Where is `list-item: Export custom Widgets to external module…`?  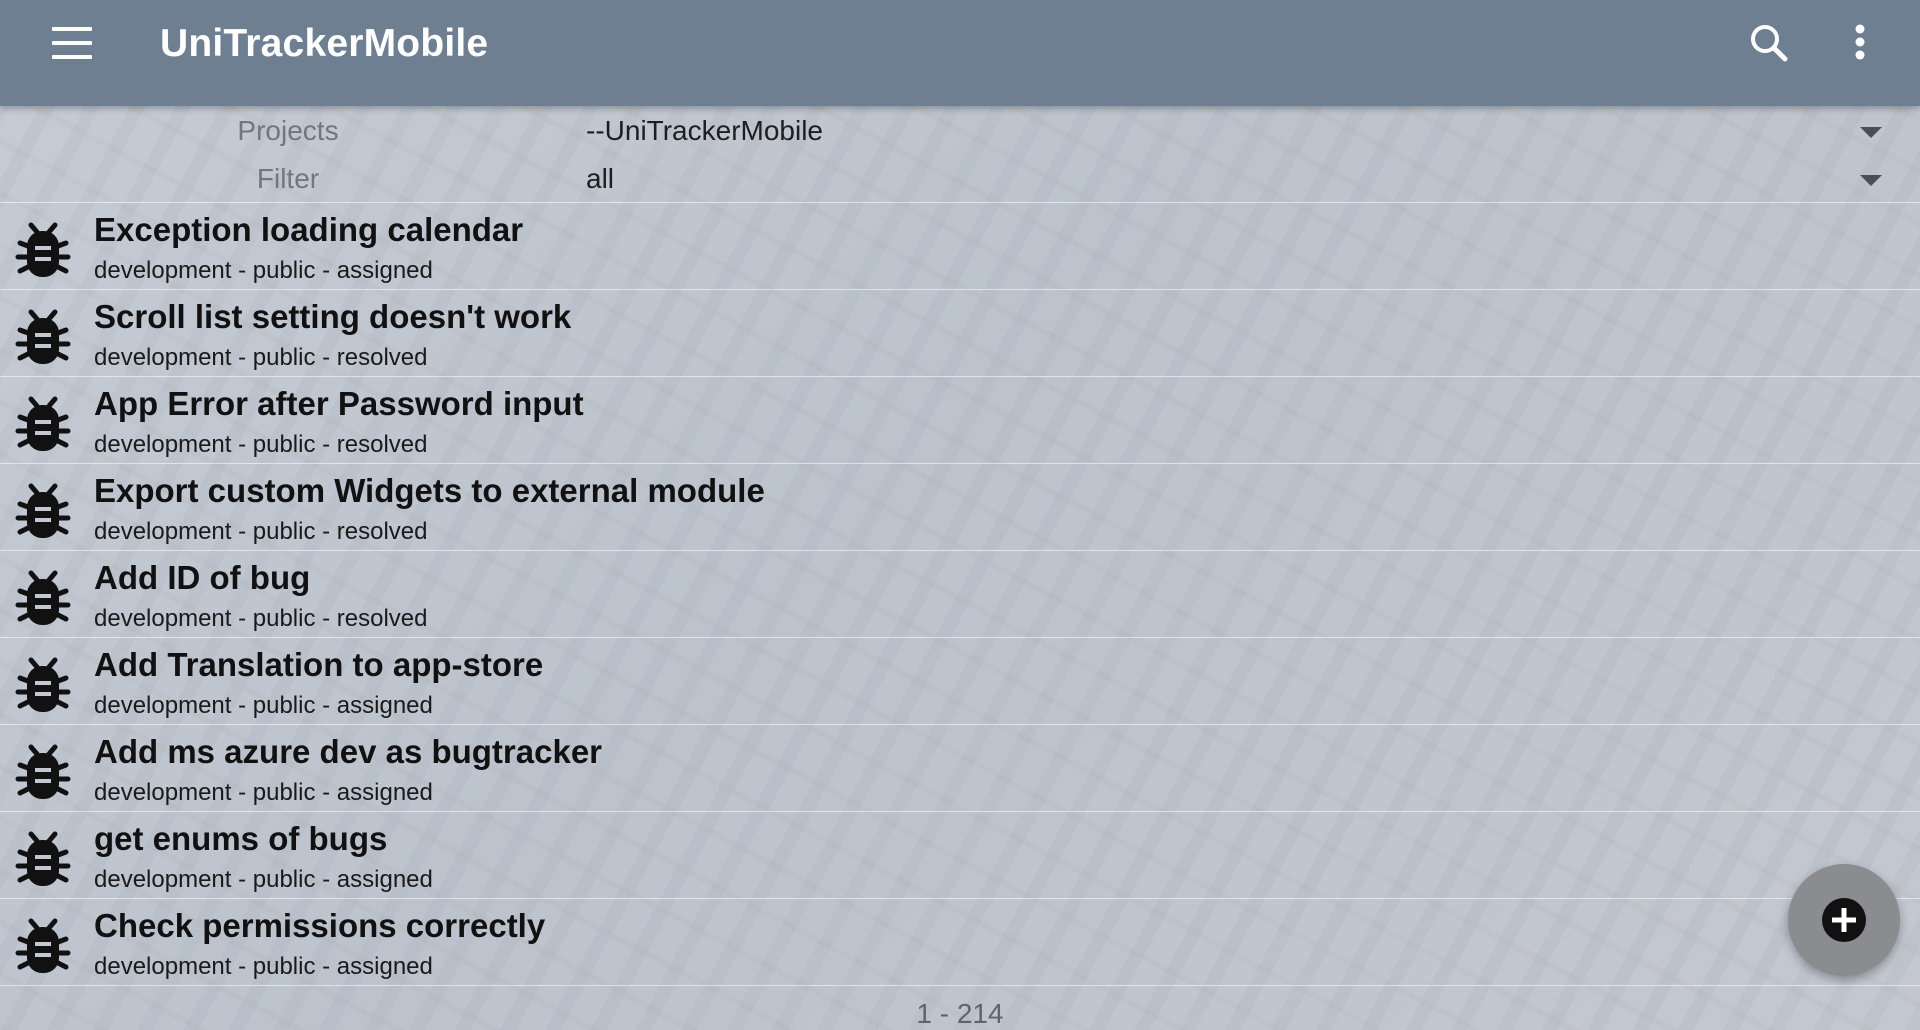 list-item: Export custom Widgets to external module… is located at coordinates (960, 507).